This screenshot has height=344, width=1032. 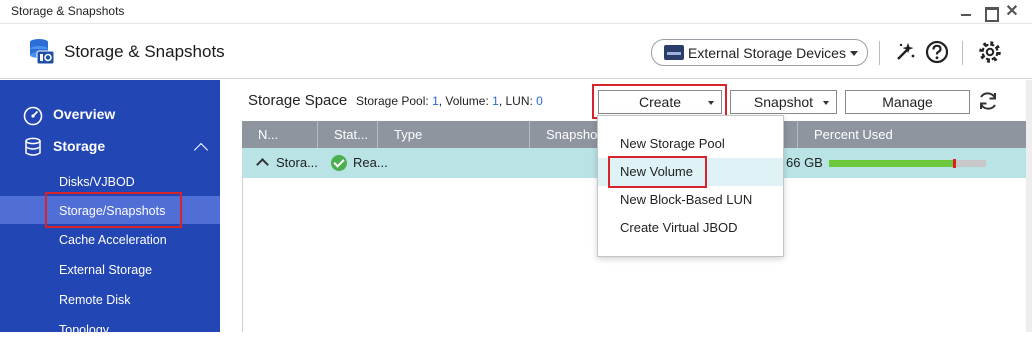 I want to click on sidebar-item-cache-acceleration: Cache Acceleration, so click(x=110, y=242).